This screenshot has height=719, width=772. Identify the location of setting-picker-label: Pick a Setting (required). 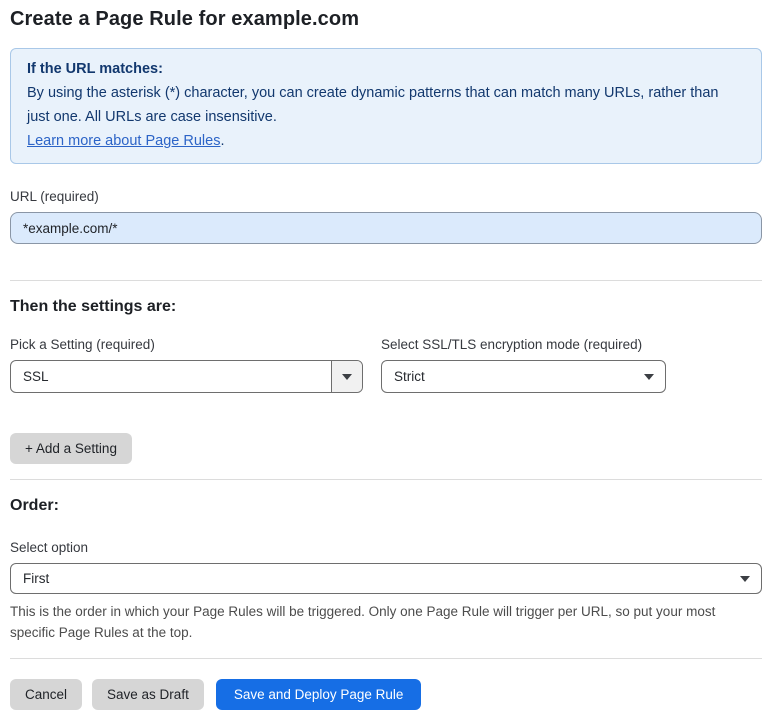
(82, 344).